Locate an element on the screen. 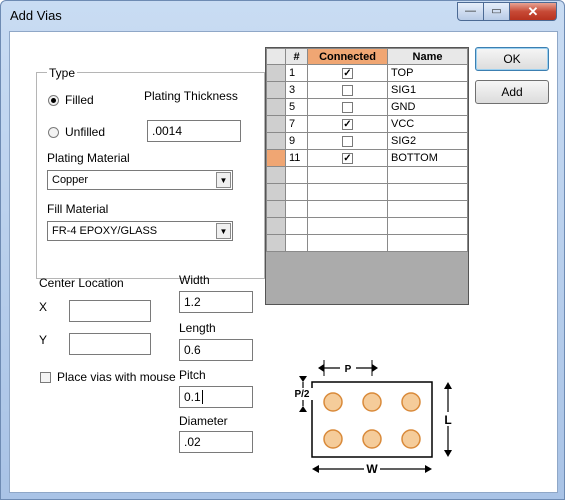 This screenshot has width=565, height=500. pitch-value: 0.1 is located at coordinates (192, 397).